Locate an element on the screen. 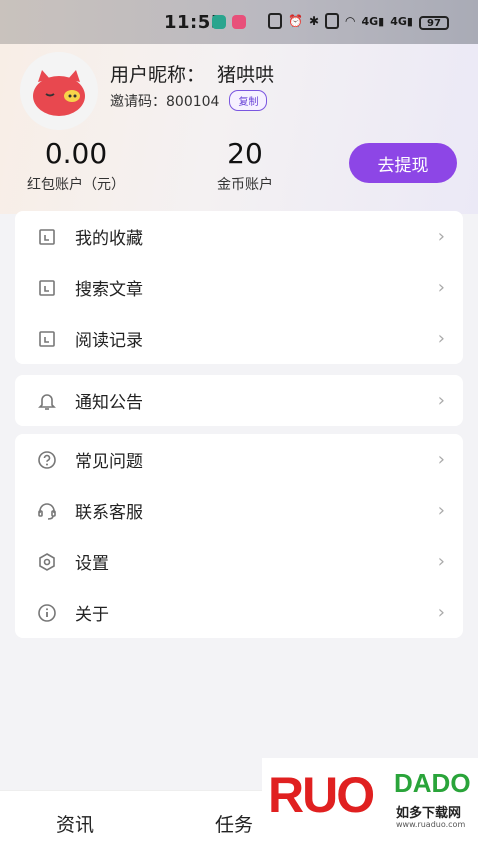  menu-item-search-articles: 搜索文章 › is located at coordinates (239, 287).